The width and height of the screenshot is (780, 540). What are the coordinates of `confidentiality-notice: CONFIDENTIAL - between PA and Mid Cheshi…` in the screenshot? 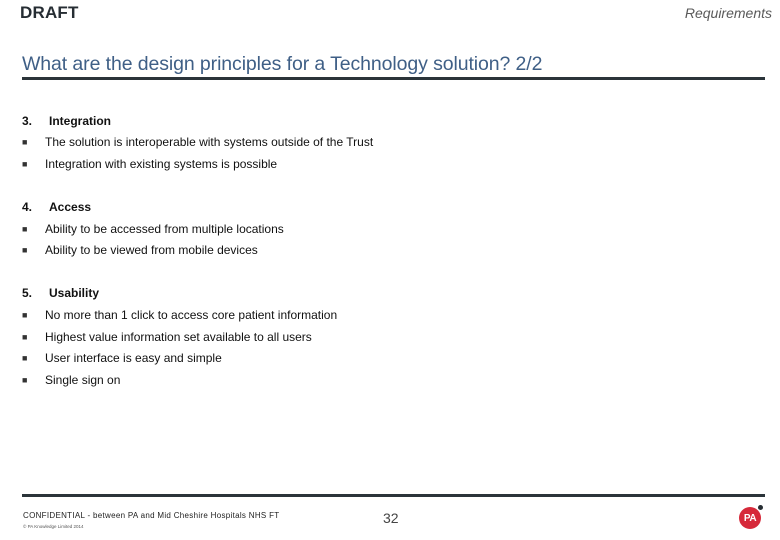 It's located at (151, 515).